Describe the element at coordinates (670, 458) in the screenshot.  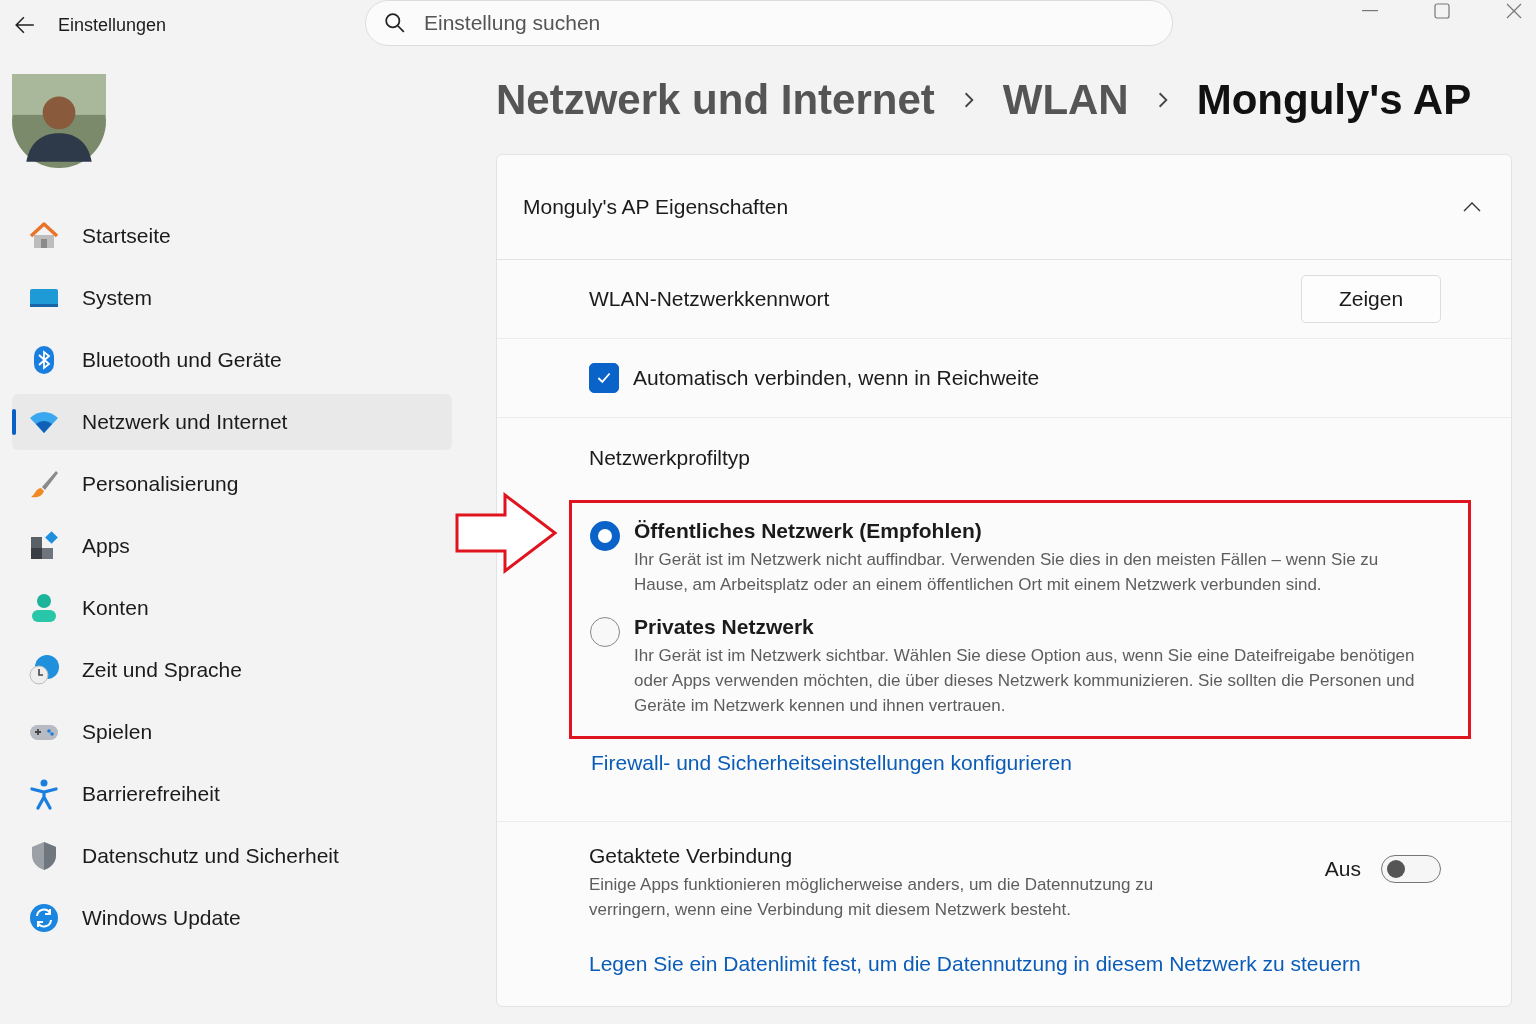
I see `section-label: Netzwerkprofiltyp` at that location.